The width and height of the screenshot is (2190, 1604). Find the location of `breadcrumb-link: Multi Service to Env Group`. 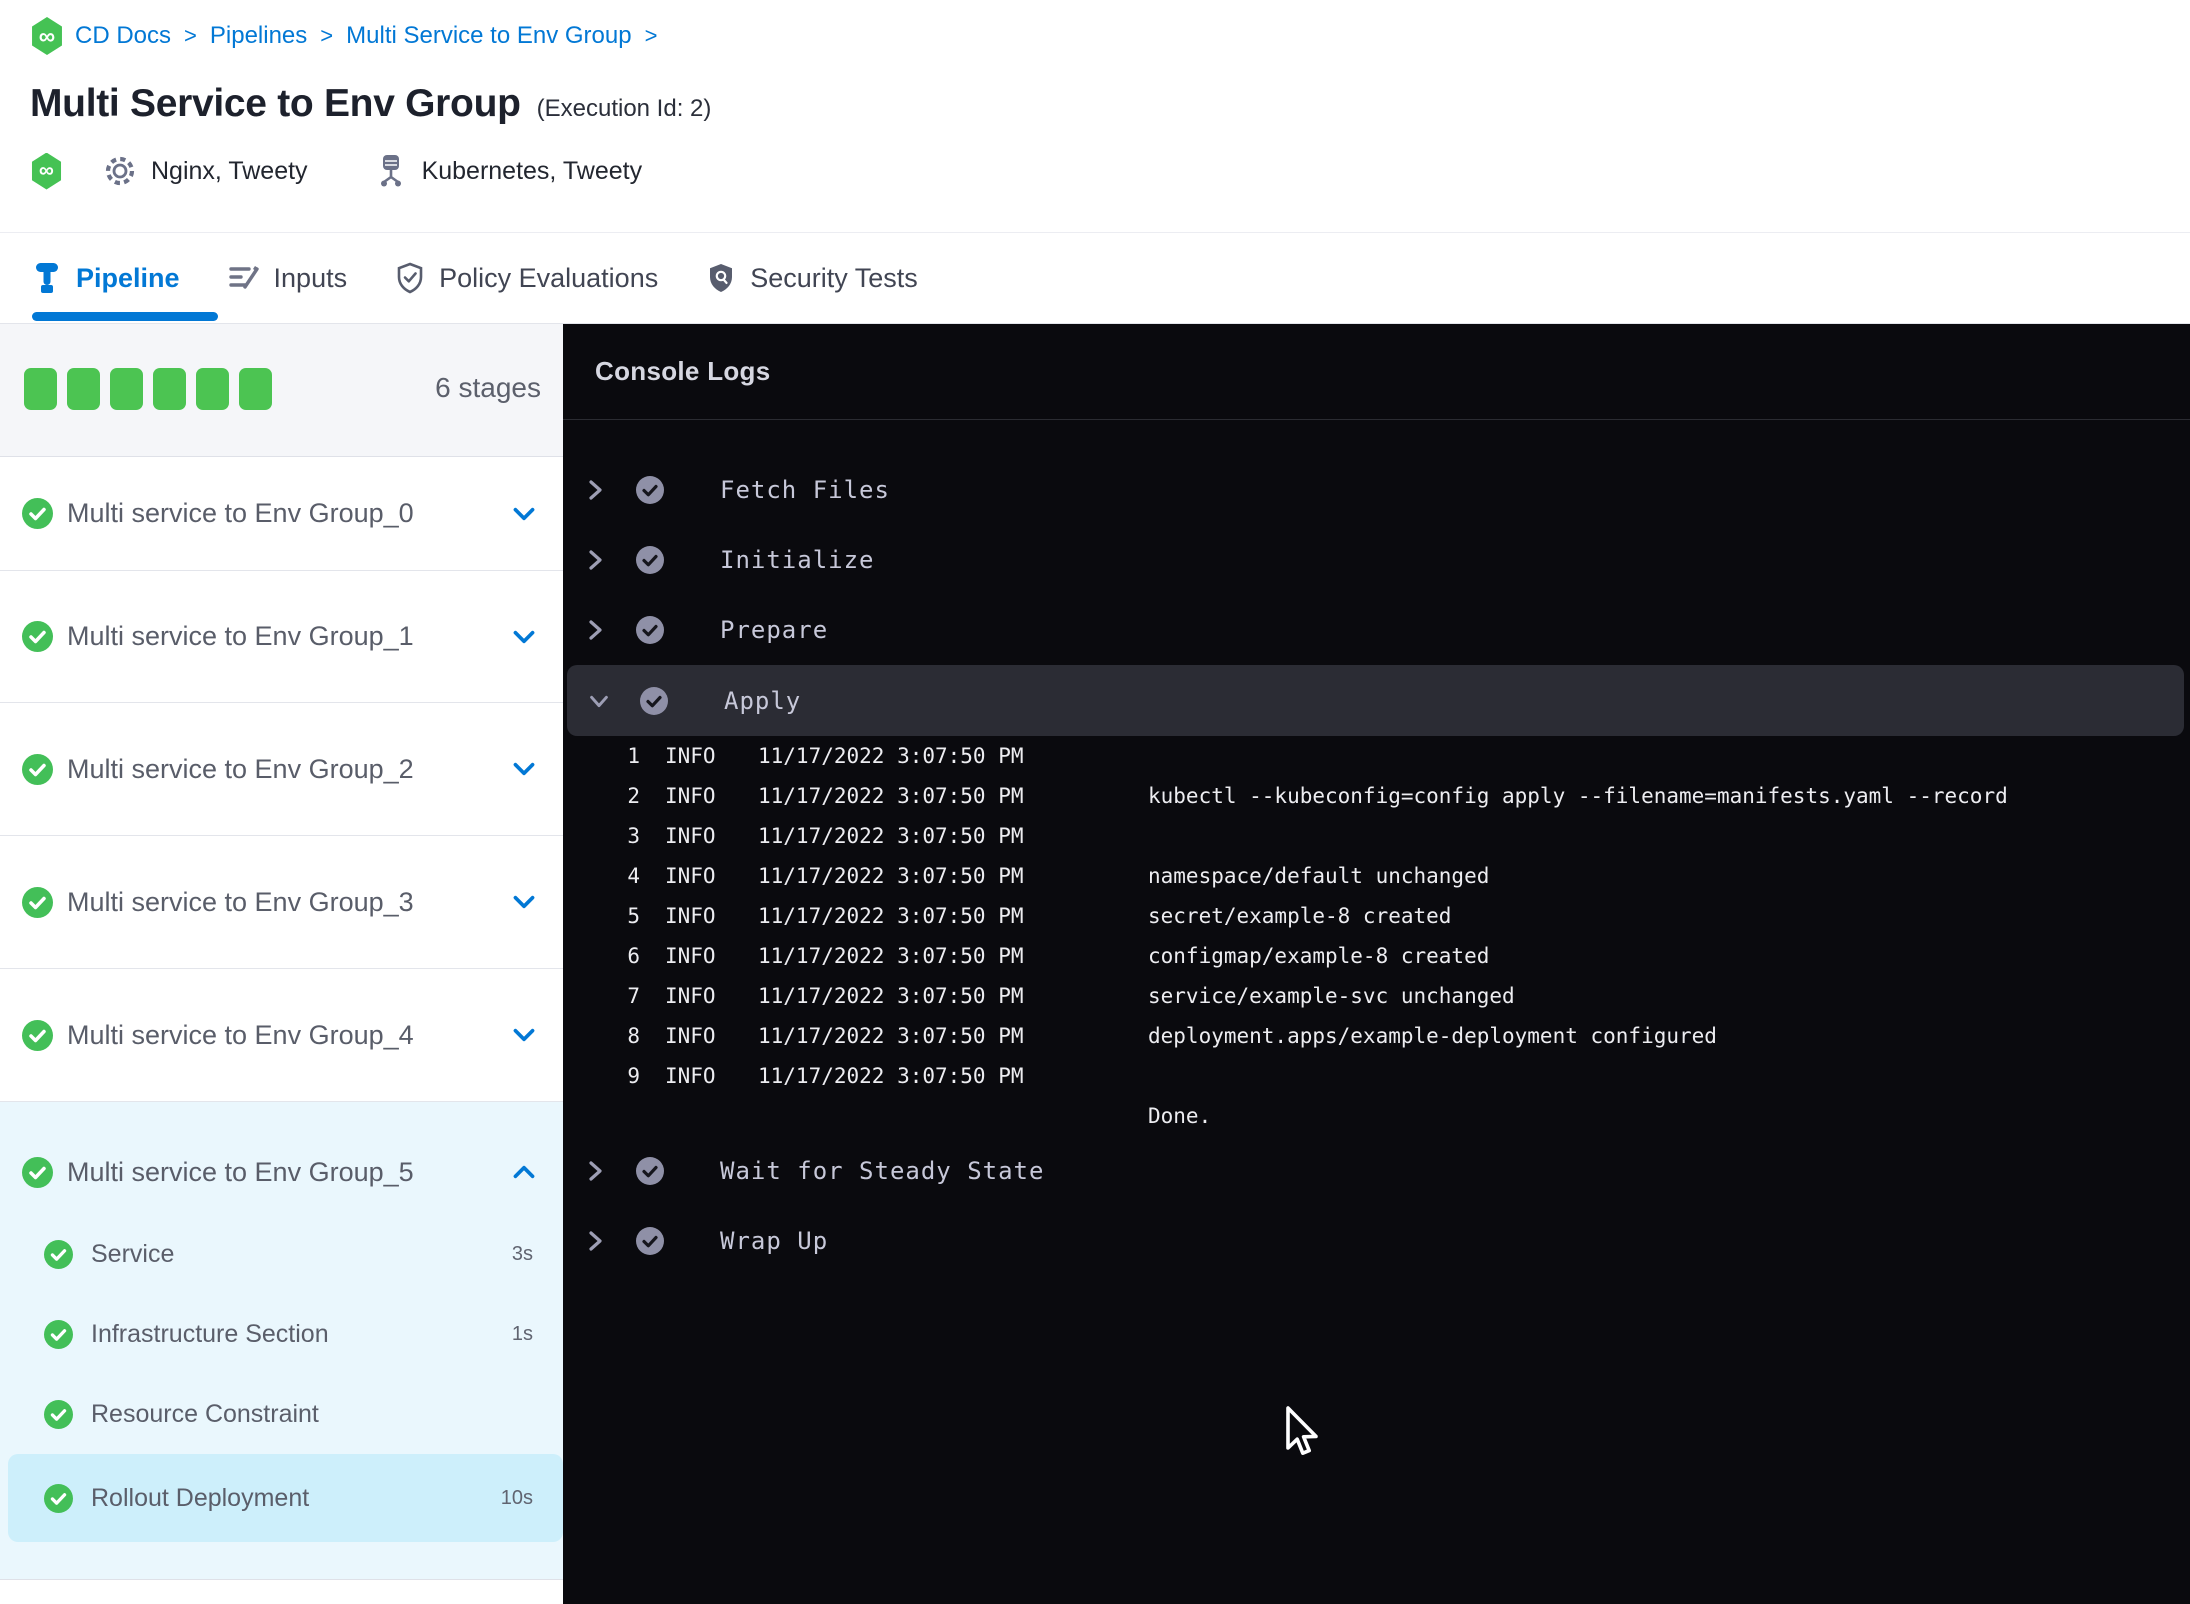

breadcrumb-link: Multi Service to Env Group is located at coordinates (488, 36).